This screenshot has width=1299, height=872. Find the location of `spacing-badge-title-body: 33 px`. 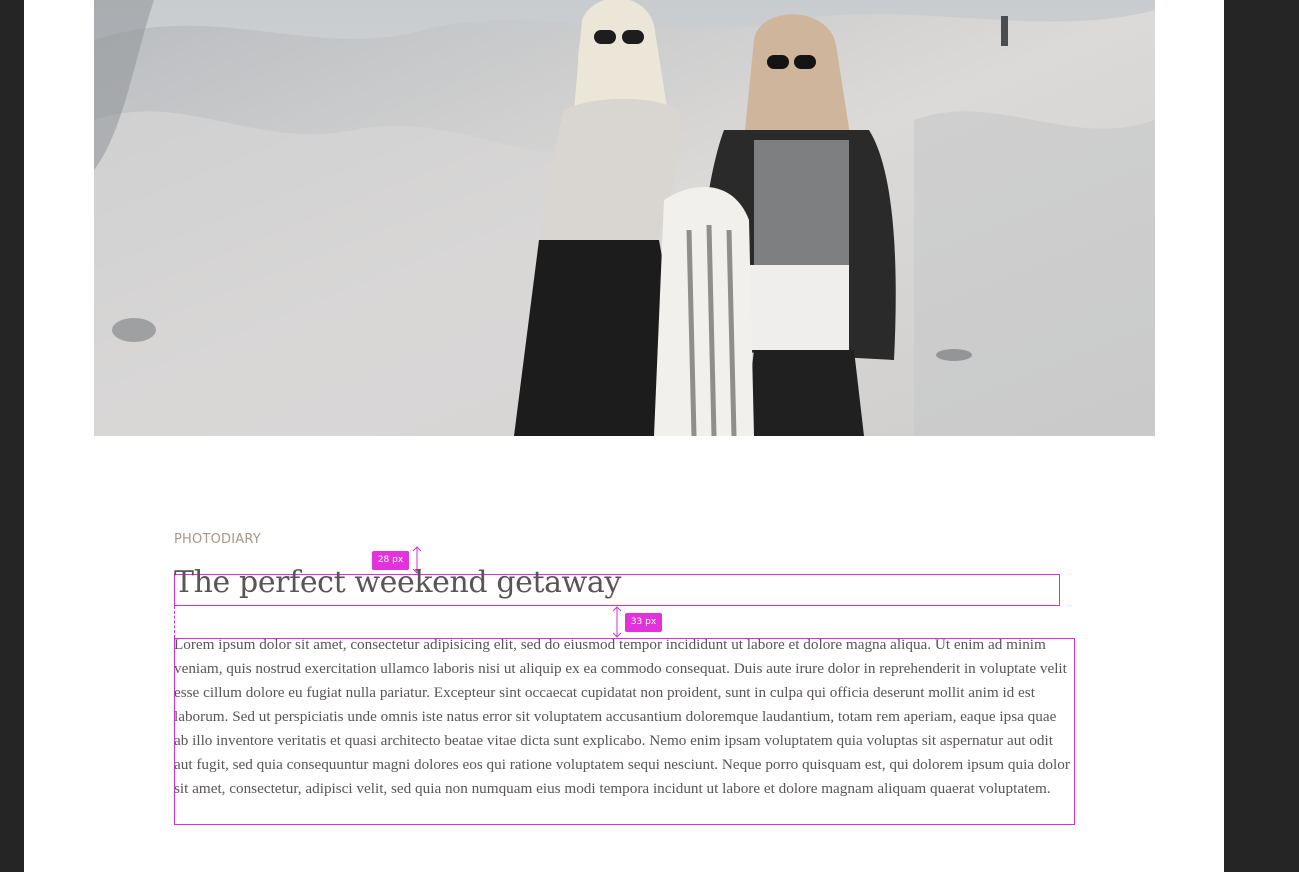

spacing-badge-title-body: 33 px is located at coordinates (643, 622).